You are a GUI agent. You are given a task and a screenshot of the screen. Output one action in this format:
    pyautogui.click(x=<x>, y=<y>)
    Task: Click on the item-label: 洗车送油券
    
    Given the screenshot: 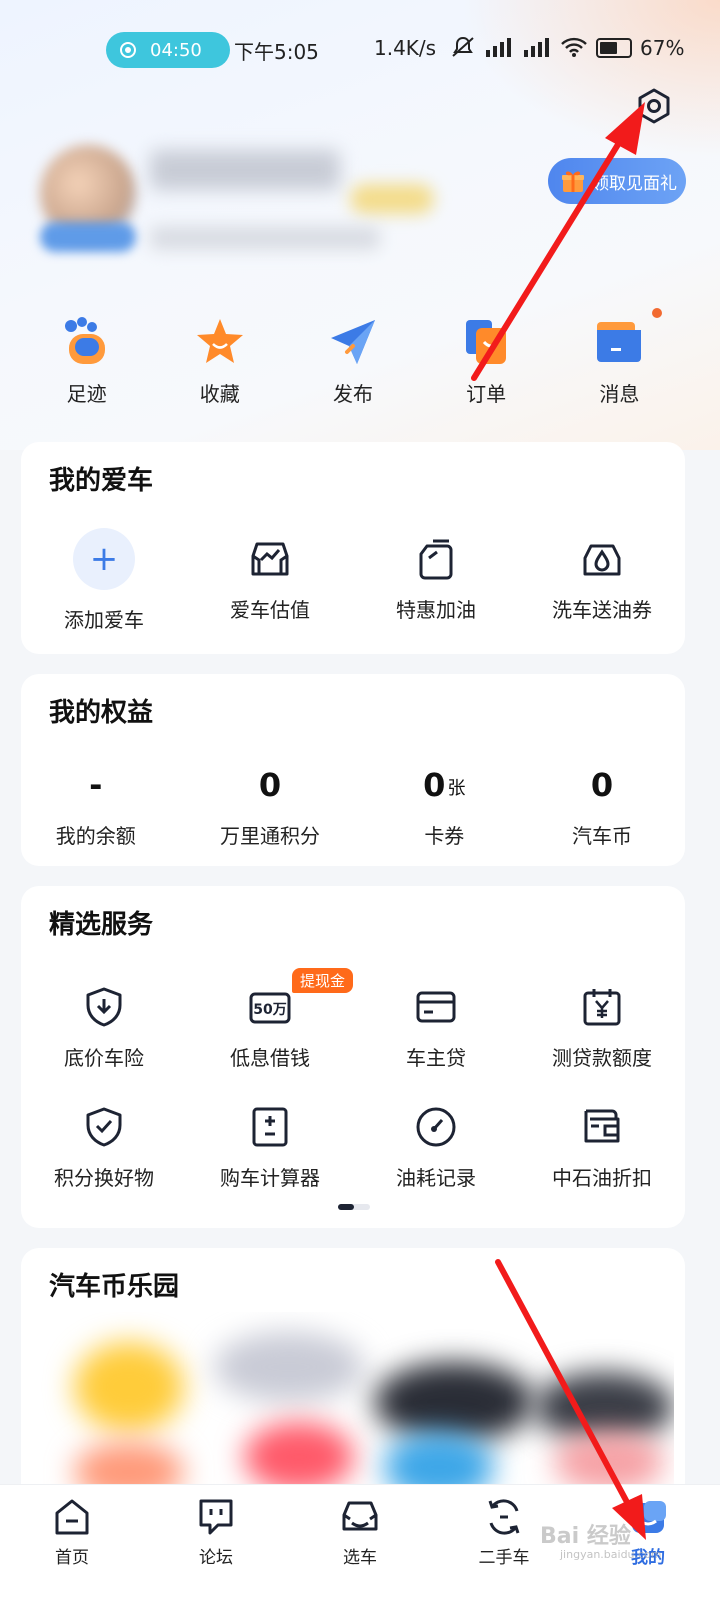 What is the action you would take?
    pyautogui.click(x=602, y=610)
    